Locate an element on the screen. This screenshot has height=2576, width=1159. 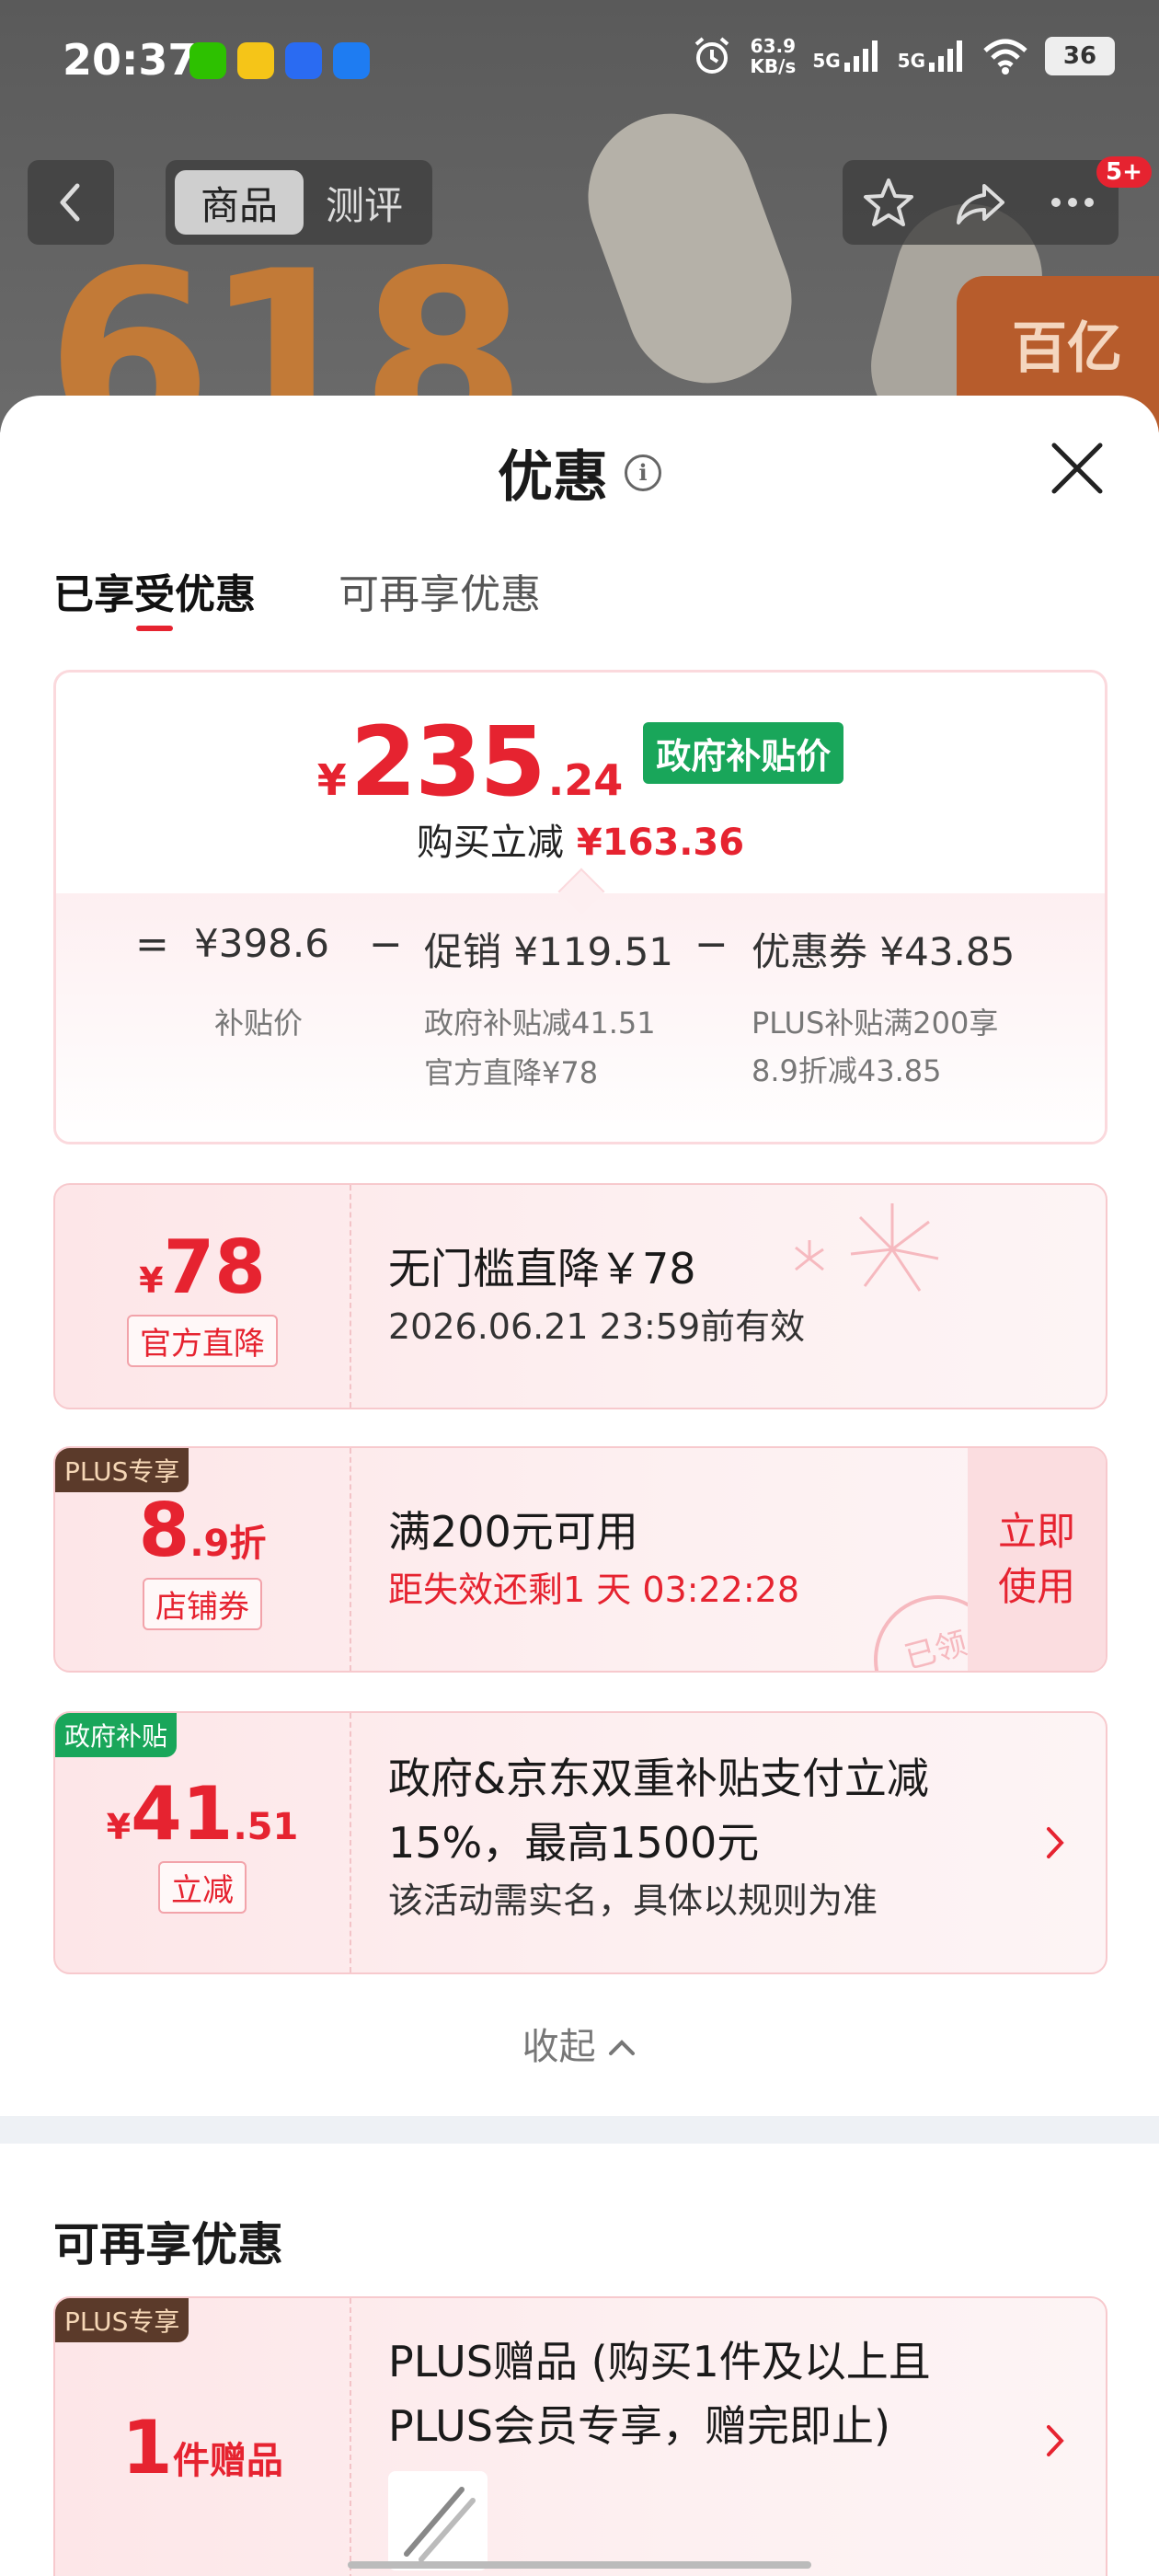
plus-coupon-detail: PLUS补贴满200享 is located at coordinates (875, 1023).